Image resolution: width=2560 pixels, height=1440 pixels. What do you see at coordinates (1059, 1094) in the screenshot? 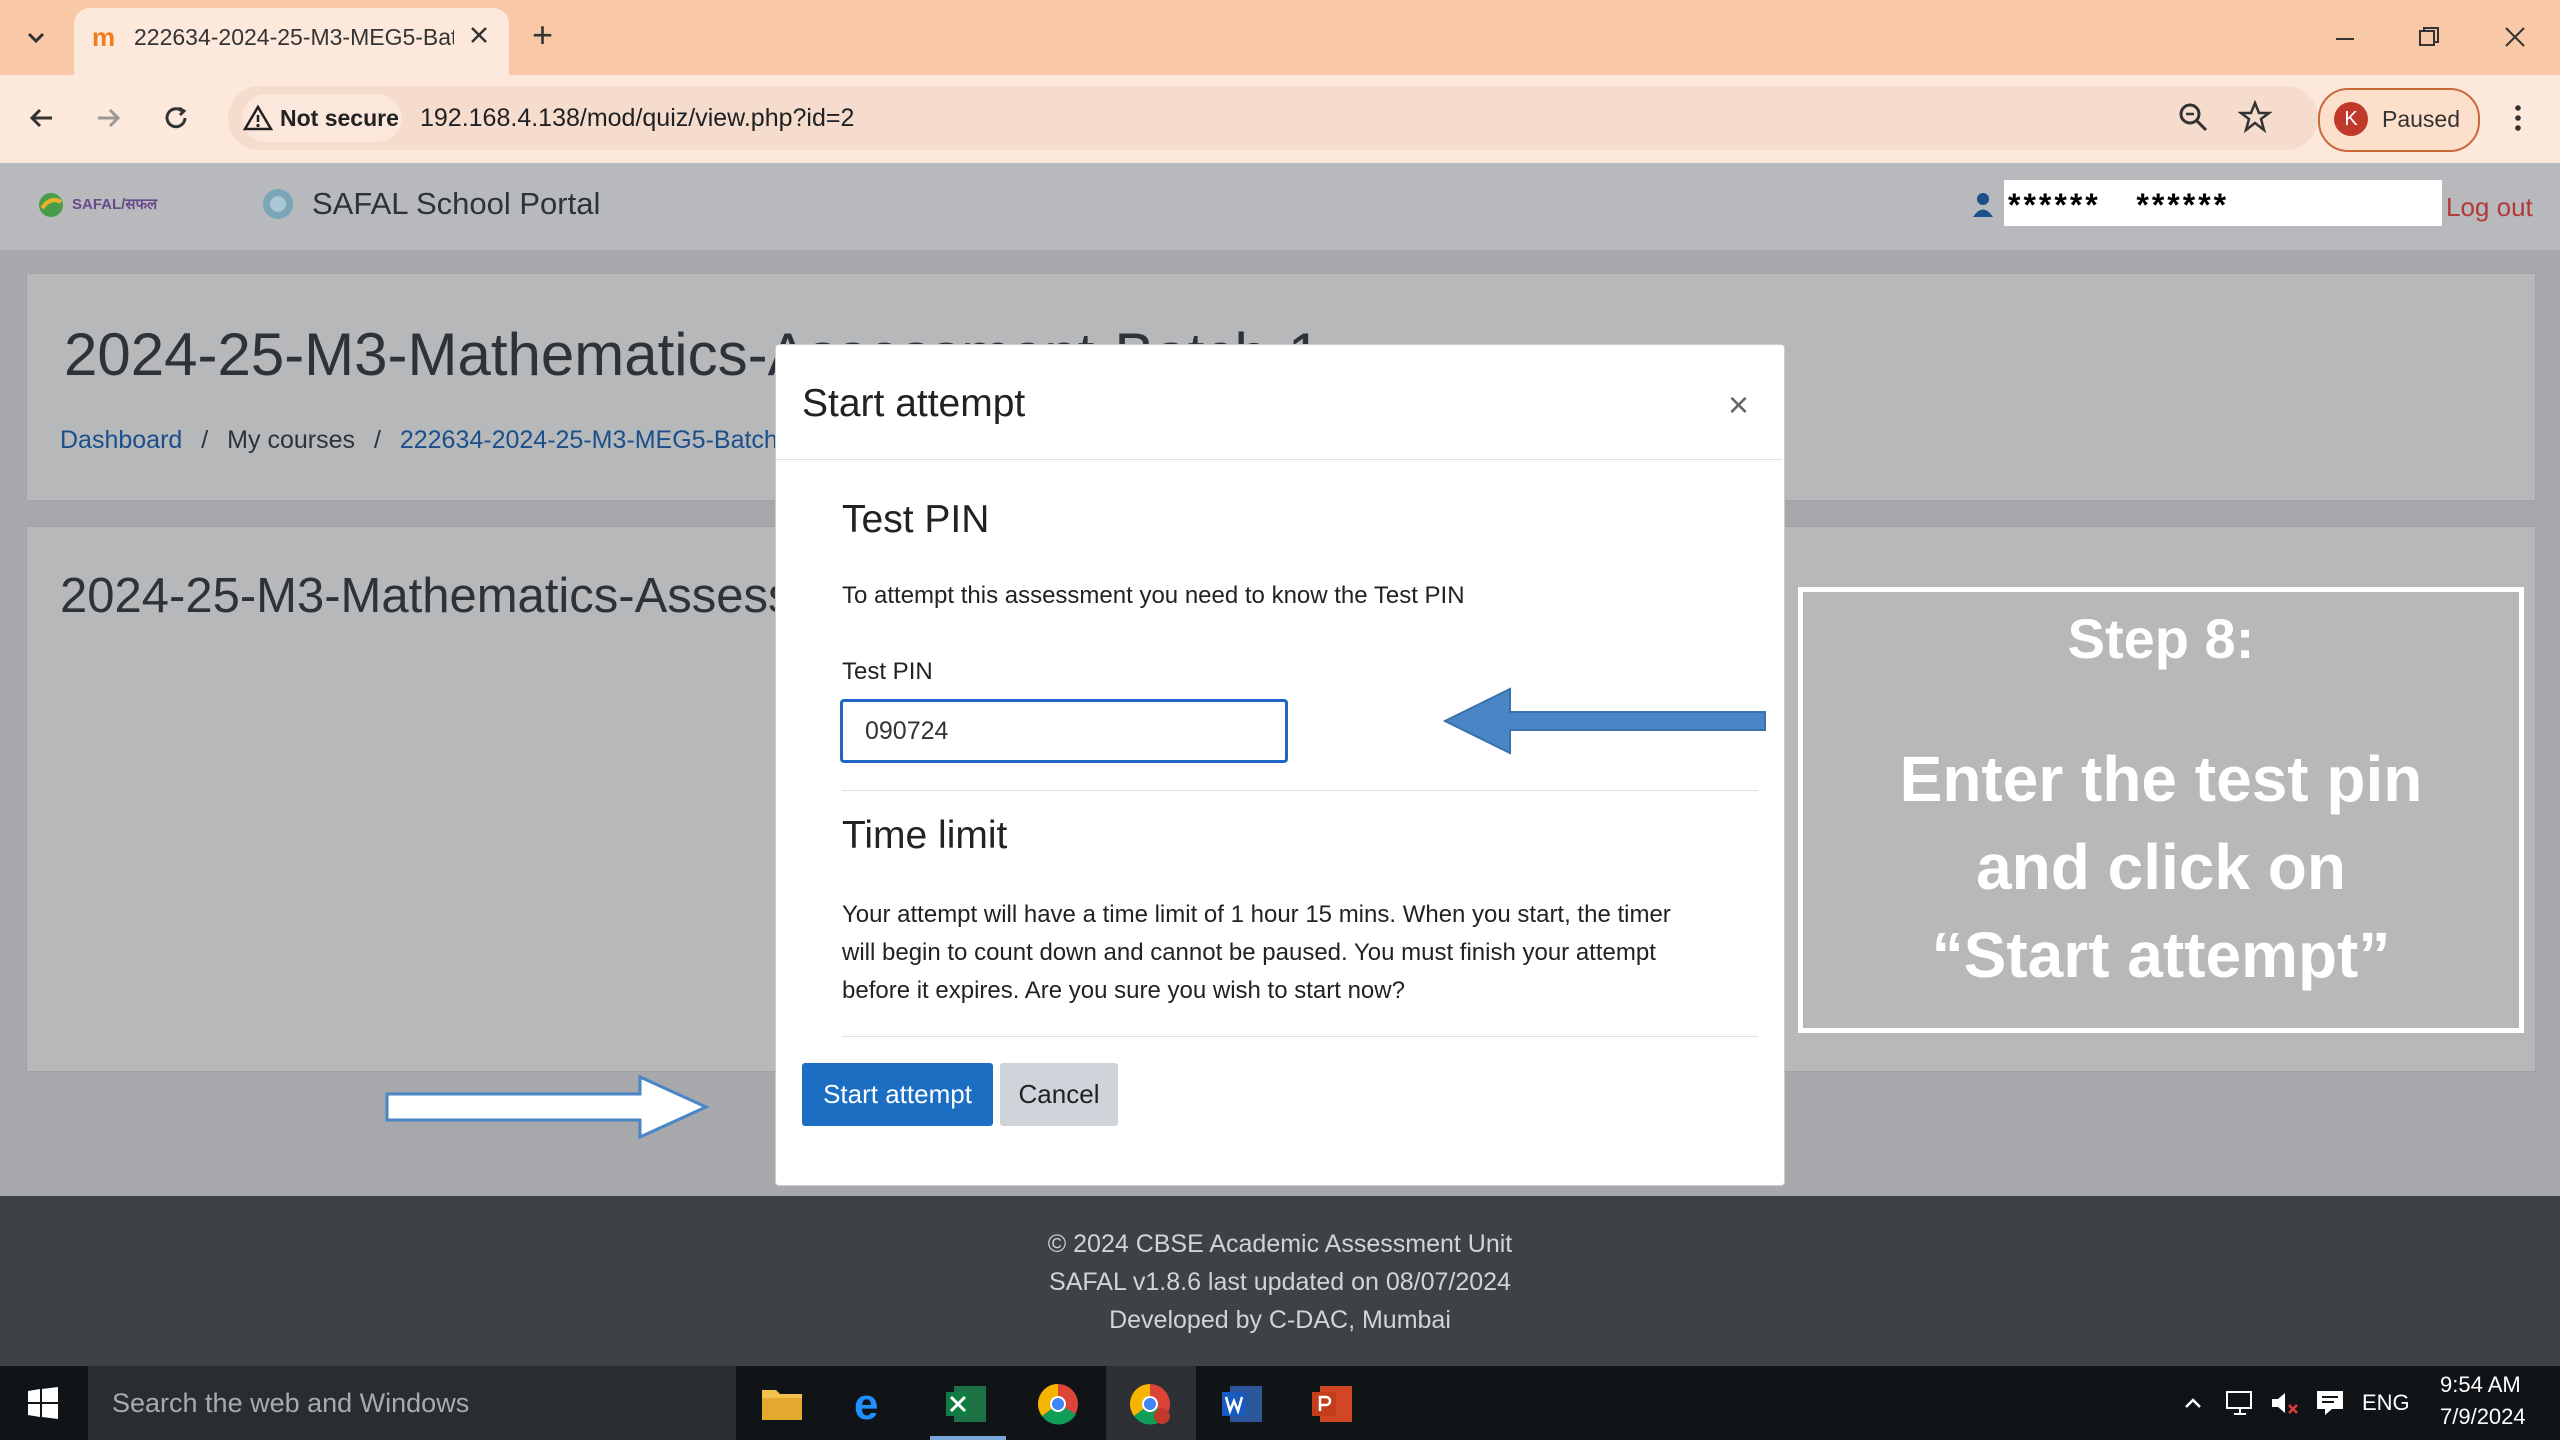
I see `cancel-button: Cancel` at bounding box center [1059, 1094].